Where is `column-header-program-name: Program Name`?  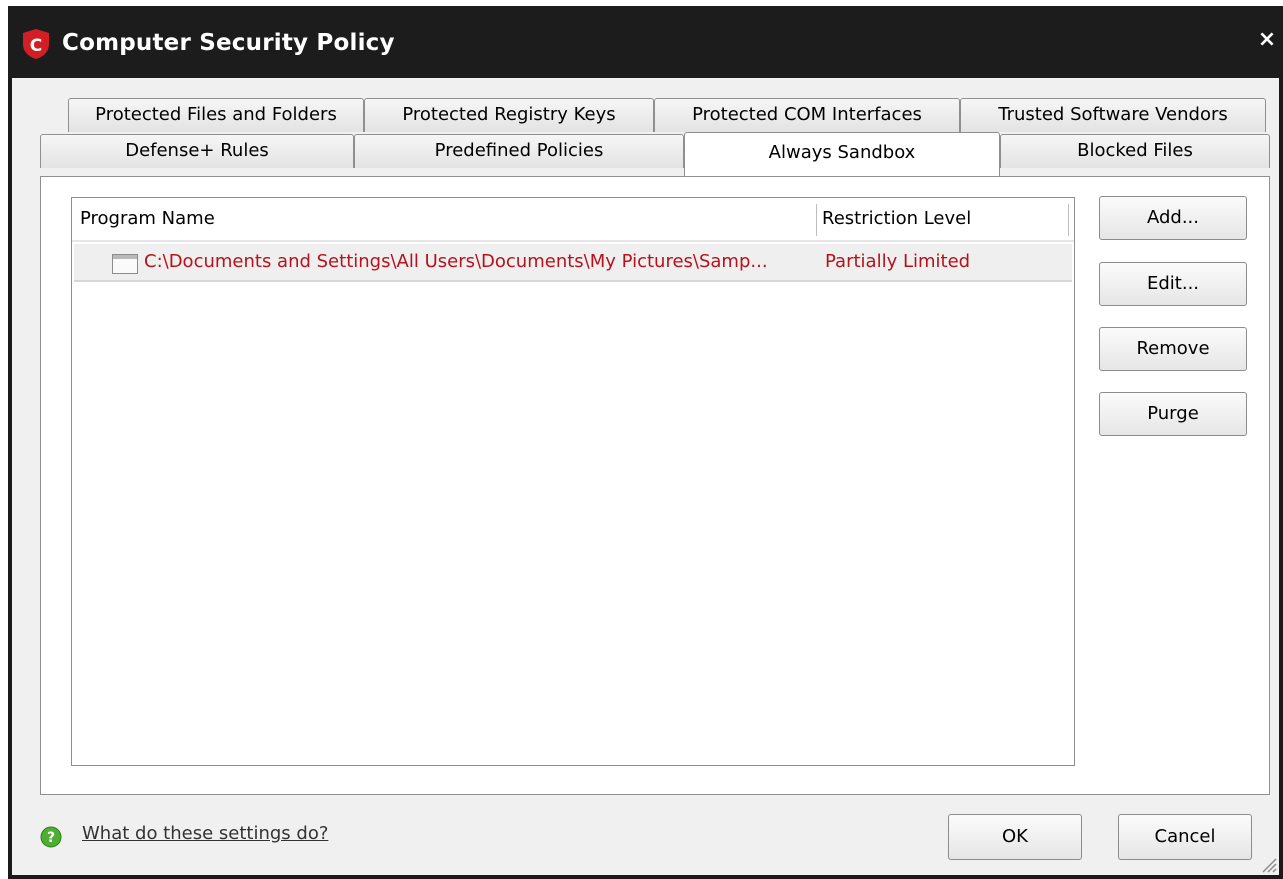 column-header-program-name: Program Name is located at coordinates (444, 219).